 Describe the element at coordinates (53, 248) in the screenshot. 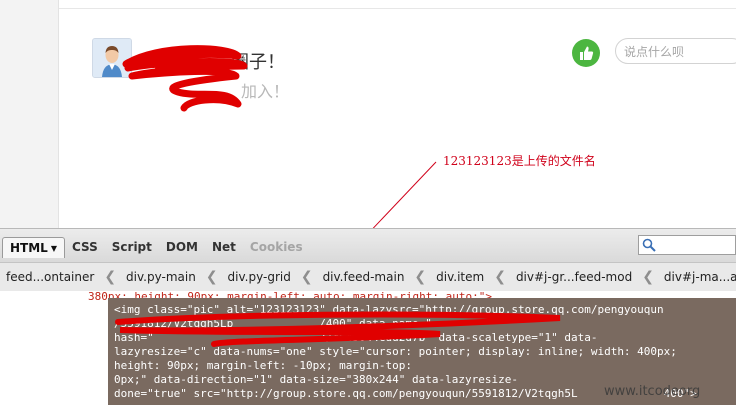

I see `chevron-down-icon: ▼` at that location.